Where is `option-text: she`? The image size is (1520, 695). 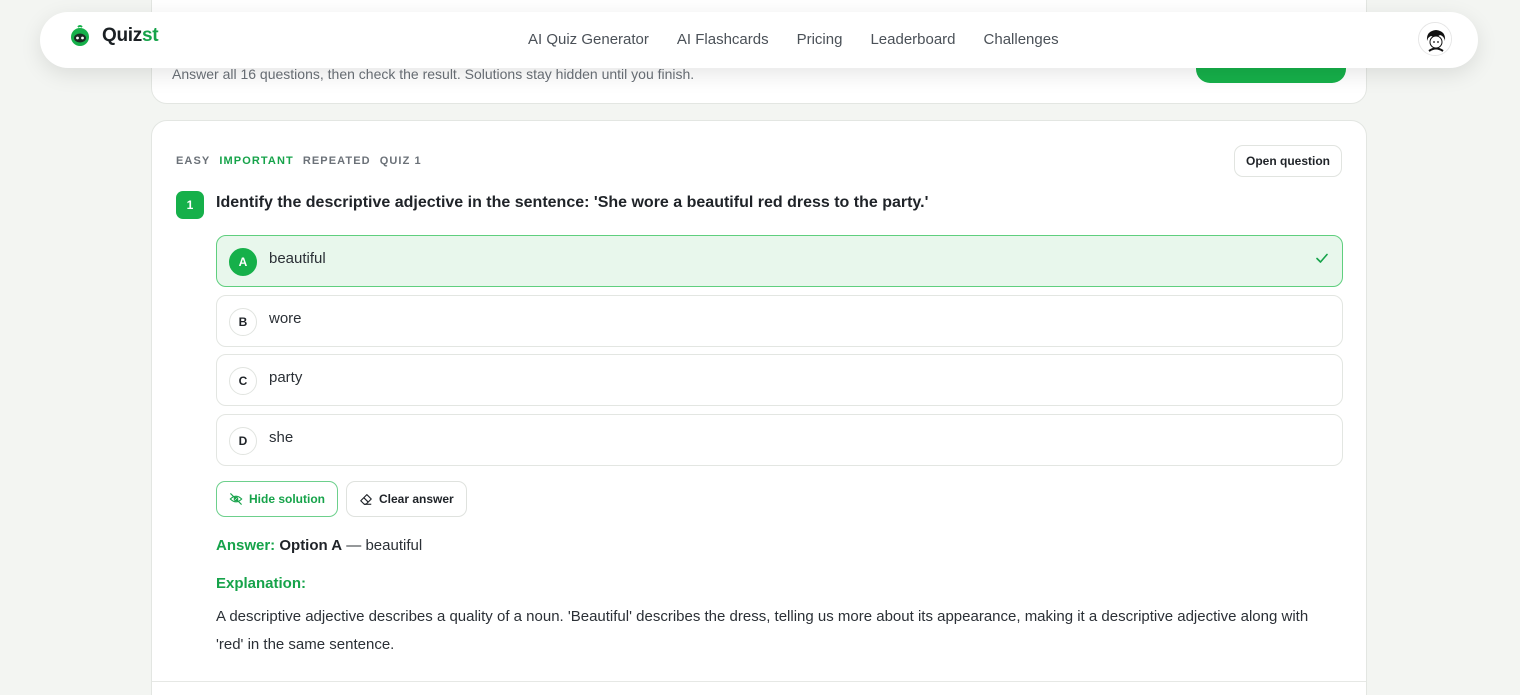
option-text: she is located at coordinates (281, 437).